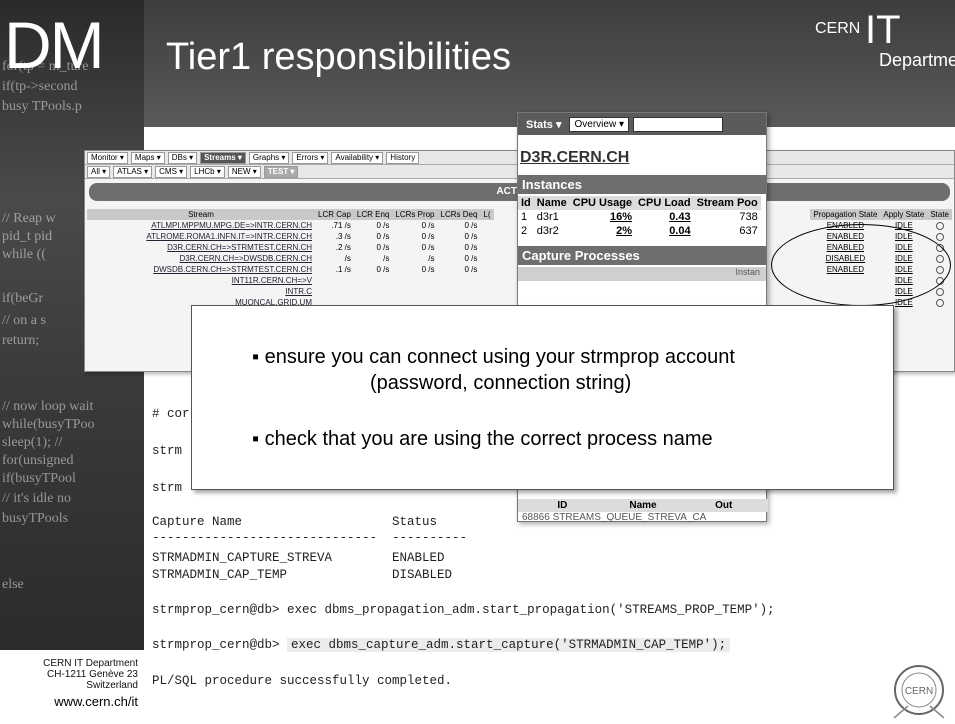 This screenshot has width=955, height=724. I want to click on code-line: // it's idle no, so click(37, 498).